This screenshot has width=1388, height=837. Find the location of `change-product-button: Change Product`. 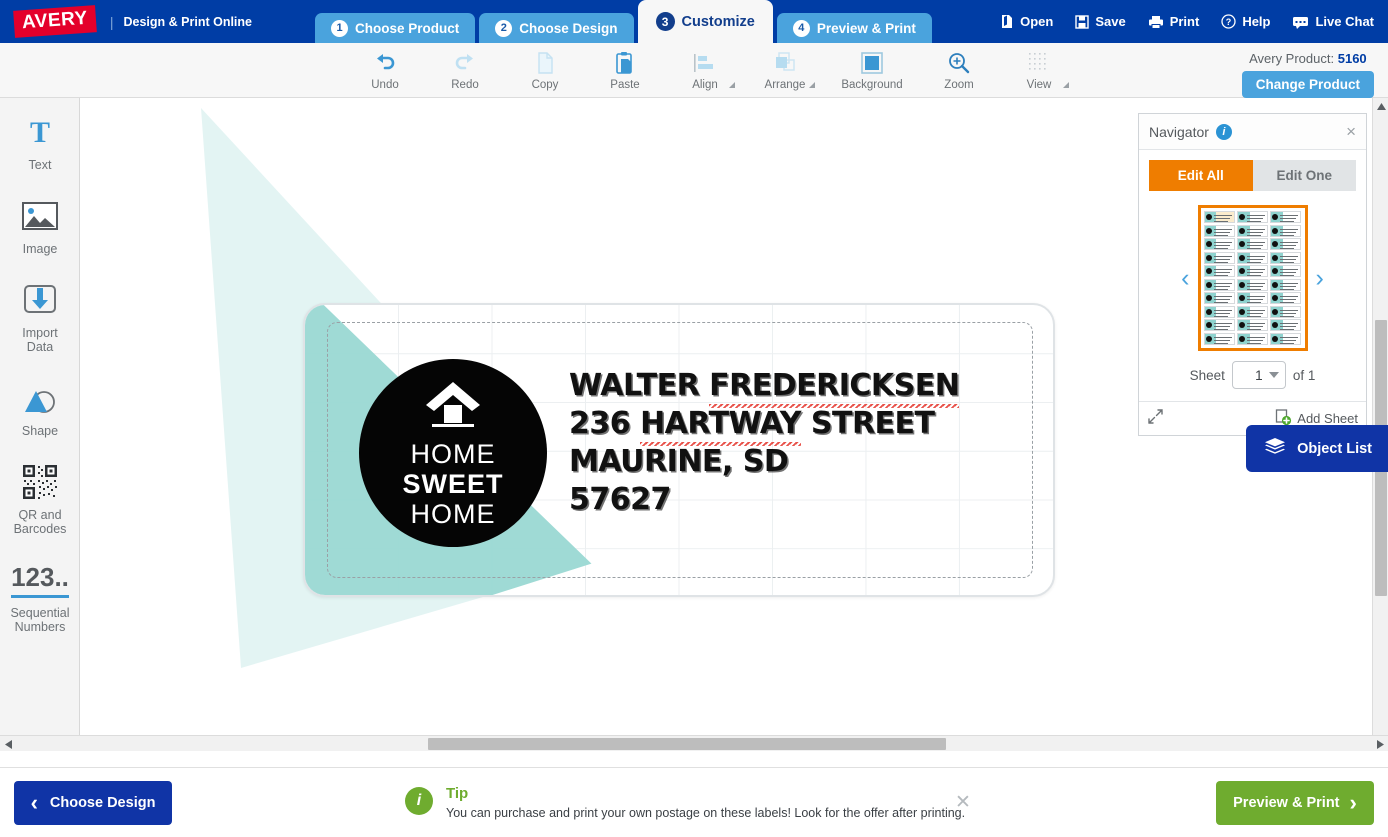

change-product-button: Change Product is located at coordinates (1307, 84).